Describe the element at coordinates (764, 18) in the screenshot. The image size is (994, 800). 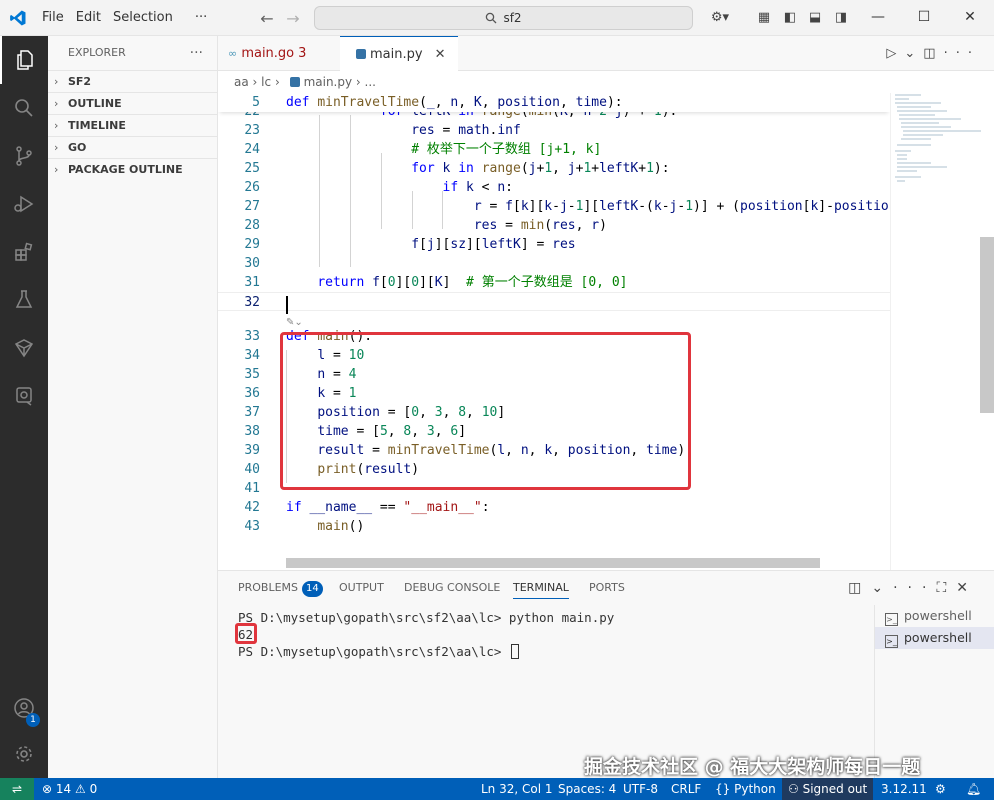
I see `customize-layout-icon: ▦` at that location.